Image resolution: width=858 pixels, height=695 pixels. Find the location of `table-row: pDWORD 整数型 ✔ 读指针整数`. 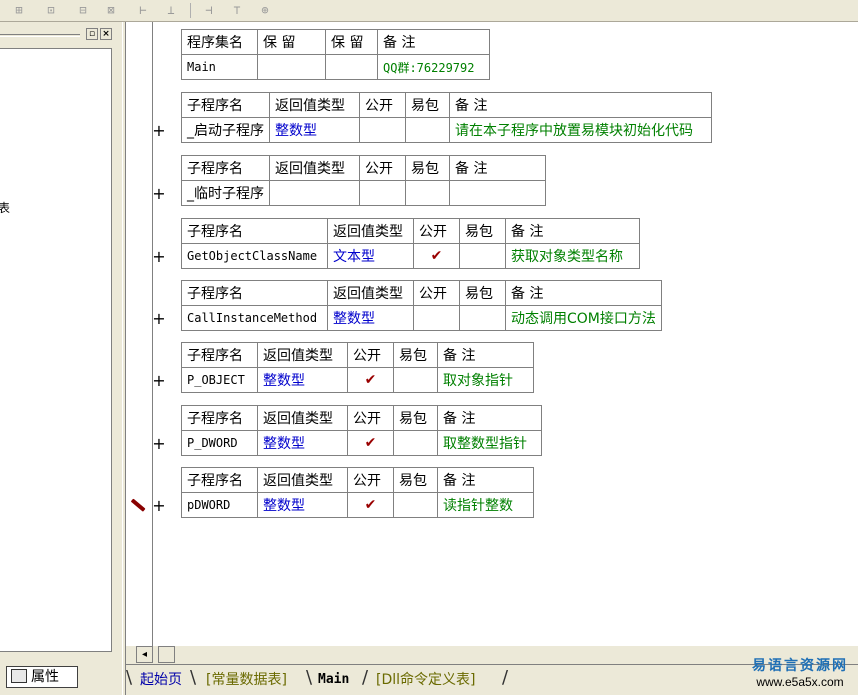

table-row: pDWORD 整数型 ✔ 读指针整数 is located at coordinates (357, 505).